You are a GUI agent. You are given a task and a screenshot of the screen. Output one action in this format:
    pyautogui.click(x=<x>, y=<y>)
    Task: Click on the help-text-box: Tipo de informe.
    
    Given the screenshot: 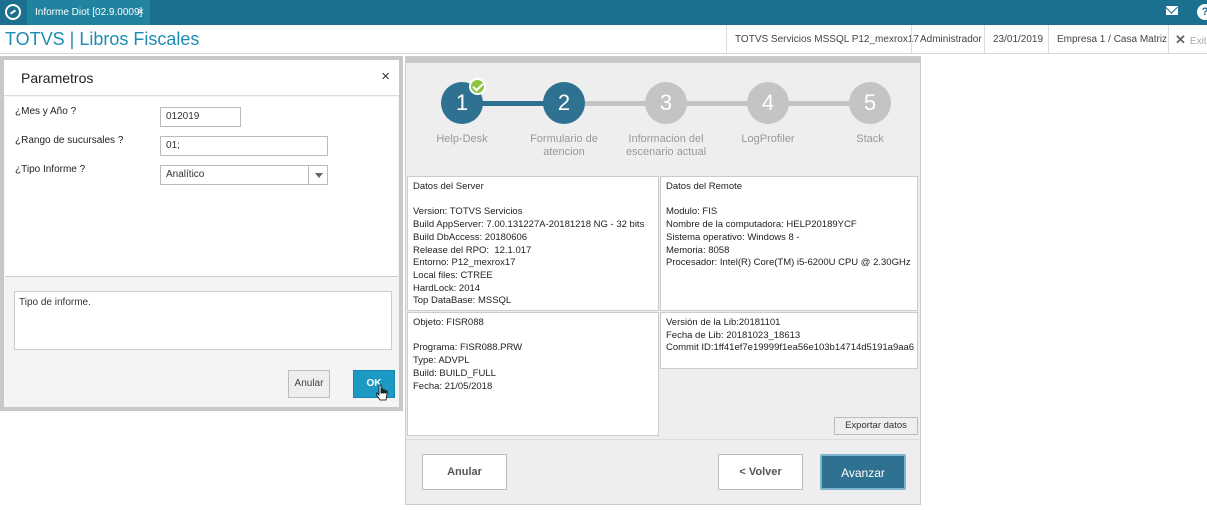 What is the action you would take?
    pyautogui.click(x=203, y=320)
    